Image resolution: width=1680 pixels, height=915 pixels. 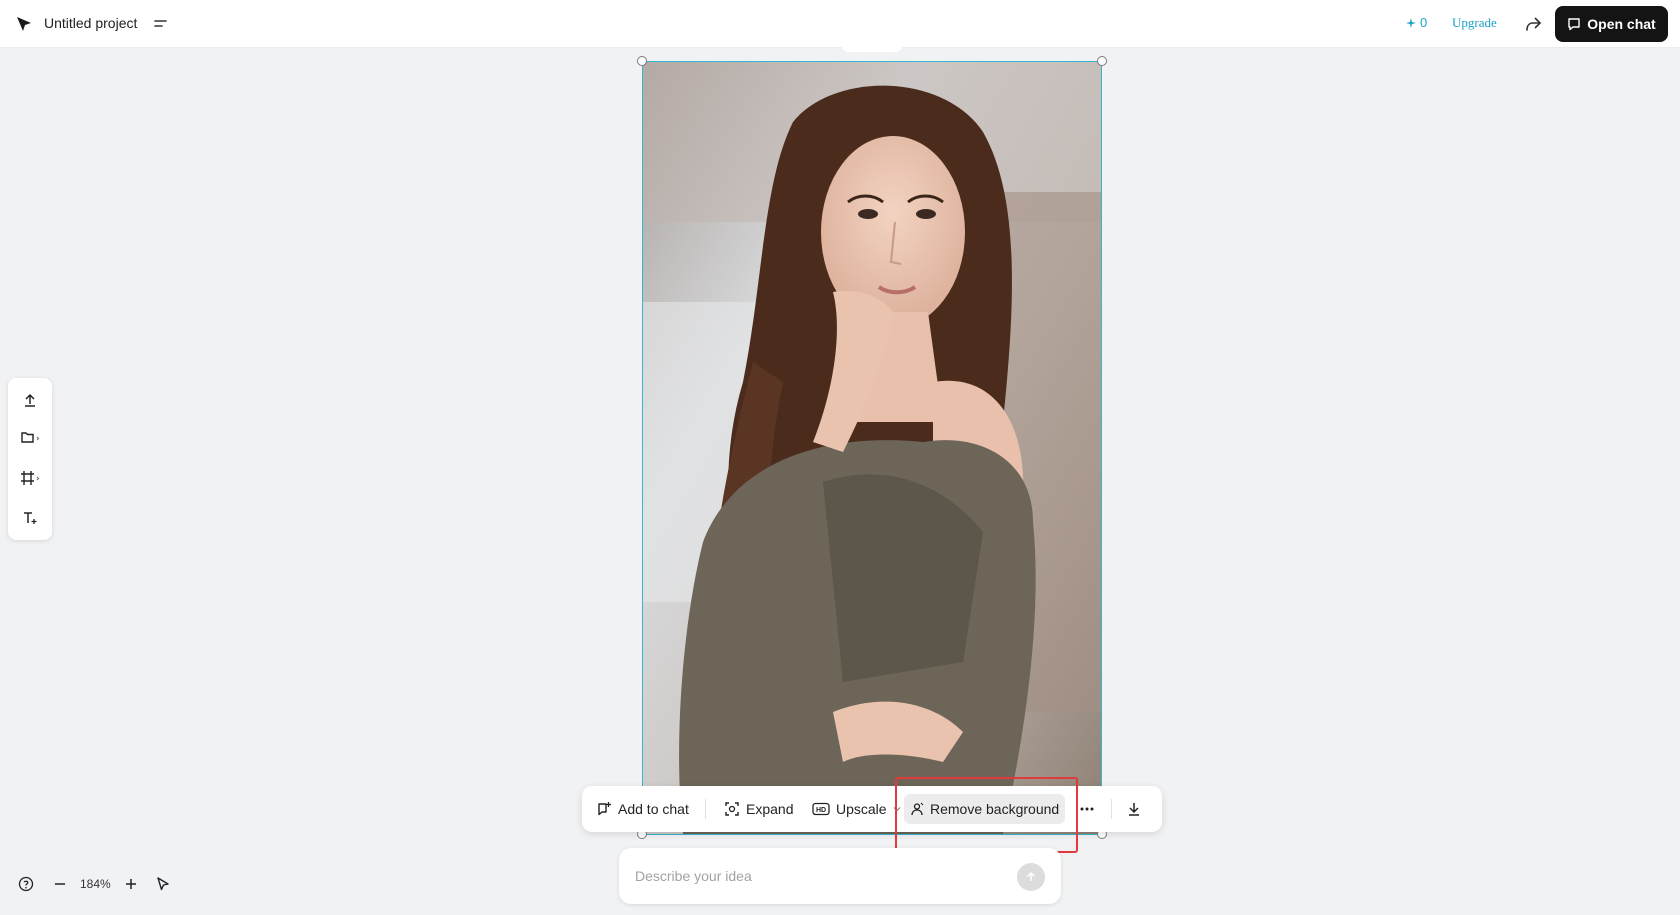 I want to click on expand-button: Expand, so click(x=758, y=809).